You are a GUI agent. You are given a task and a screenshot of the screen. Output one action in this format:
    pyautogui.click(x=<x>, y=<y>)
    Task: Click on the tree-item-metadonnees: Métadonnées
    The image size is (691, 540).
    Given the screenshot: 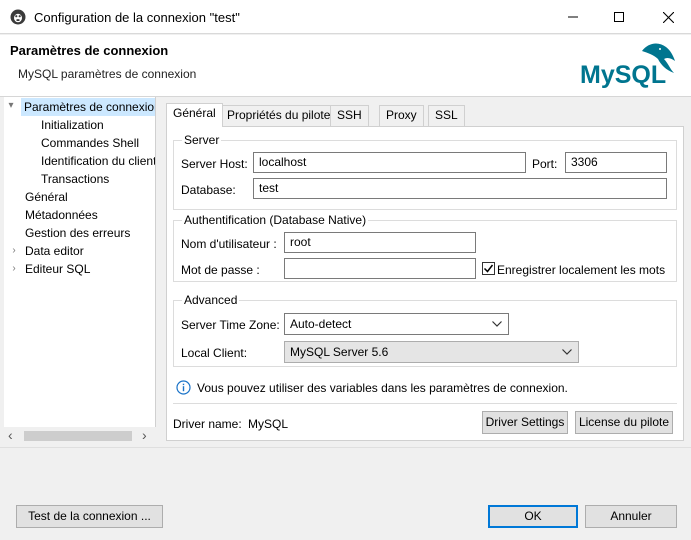 What is the action you would take?
    pyautogui.click(x=61, y=215)
    